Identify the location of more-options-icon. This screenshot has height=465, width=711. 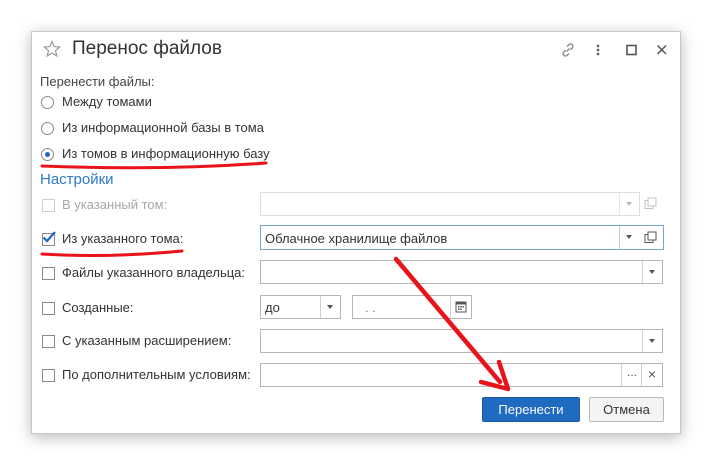
(598, 50).